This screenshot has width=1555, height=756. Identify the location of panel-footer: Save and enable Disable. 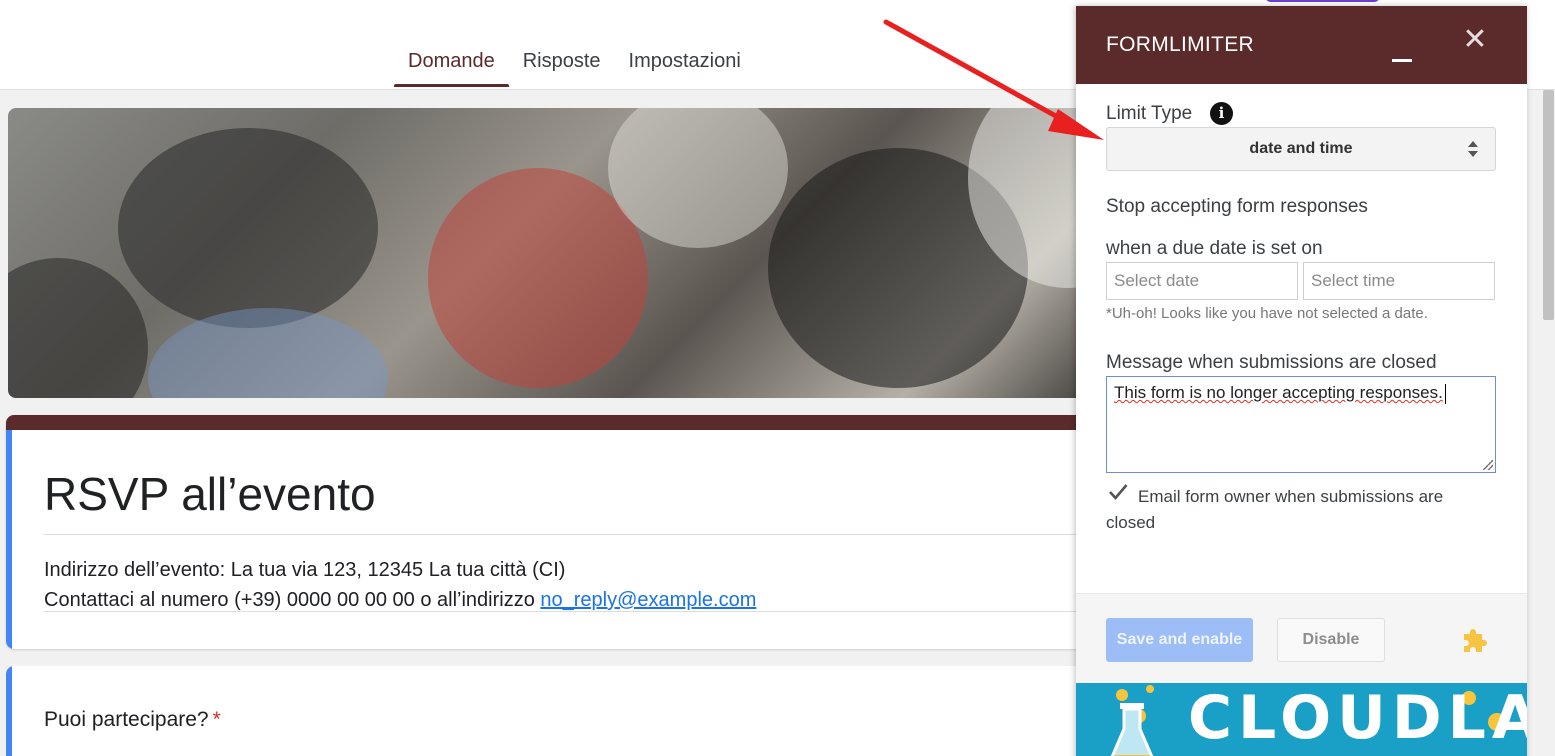
(1301, 638).